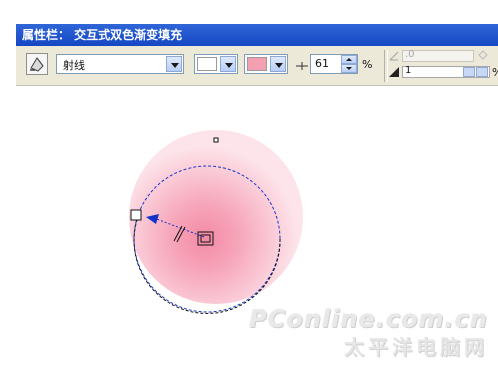  I want to click on from-color-button, so click(216, 64).